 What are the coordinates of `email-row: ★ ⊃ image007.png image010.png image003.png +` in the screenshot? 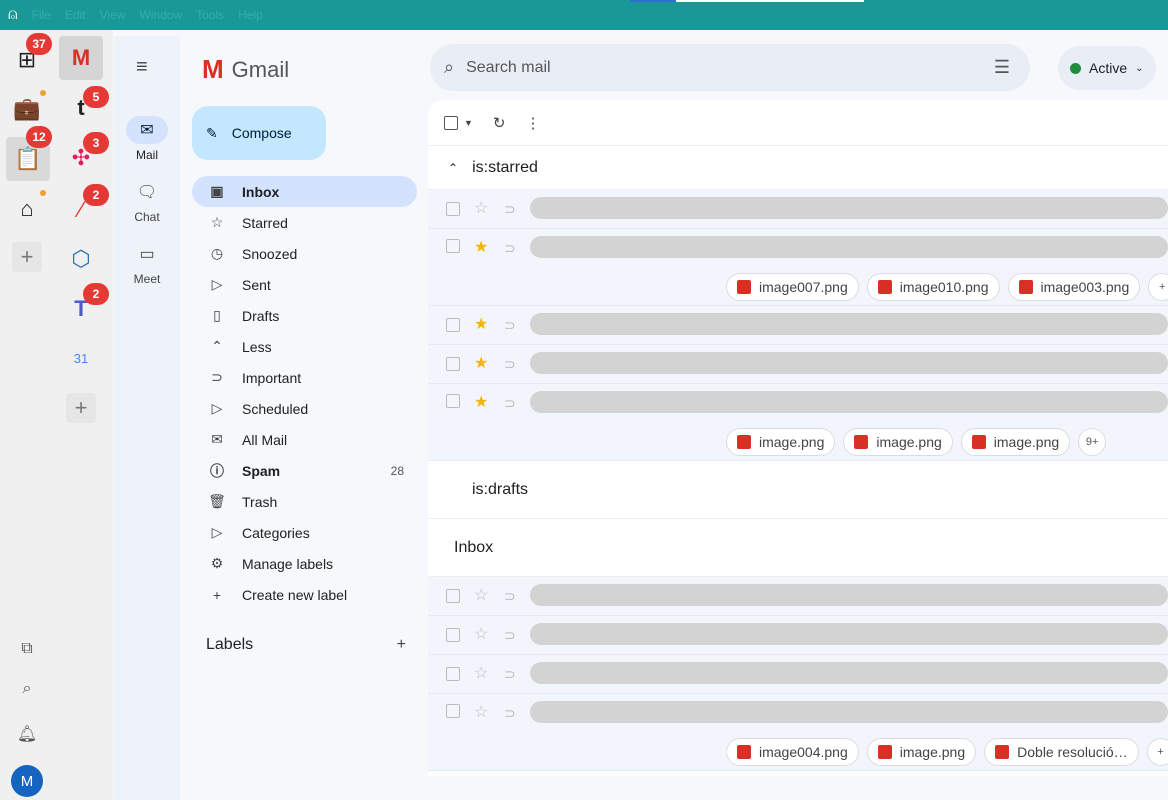 It's located at (798, 267).